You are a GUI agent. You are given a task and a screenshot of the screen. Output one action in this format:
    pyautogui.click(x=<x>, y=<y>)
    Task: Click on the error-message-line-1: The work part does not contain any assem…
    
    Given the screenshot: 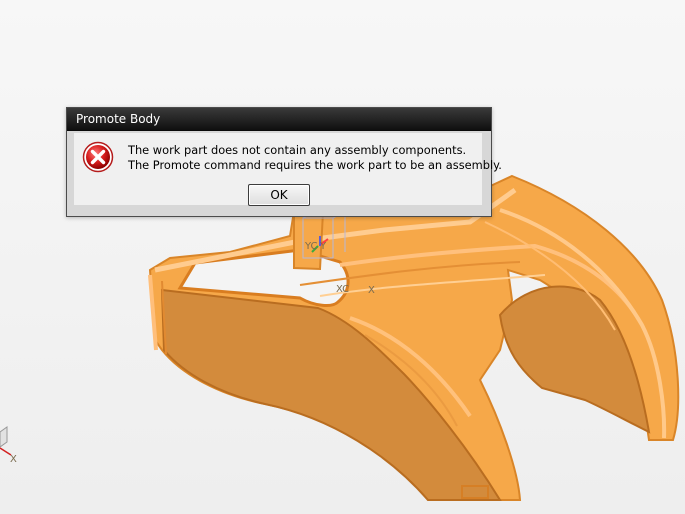 What is the action you would take?
    pyautogui.click(x=297, y=150)
    